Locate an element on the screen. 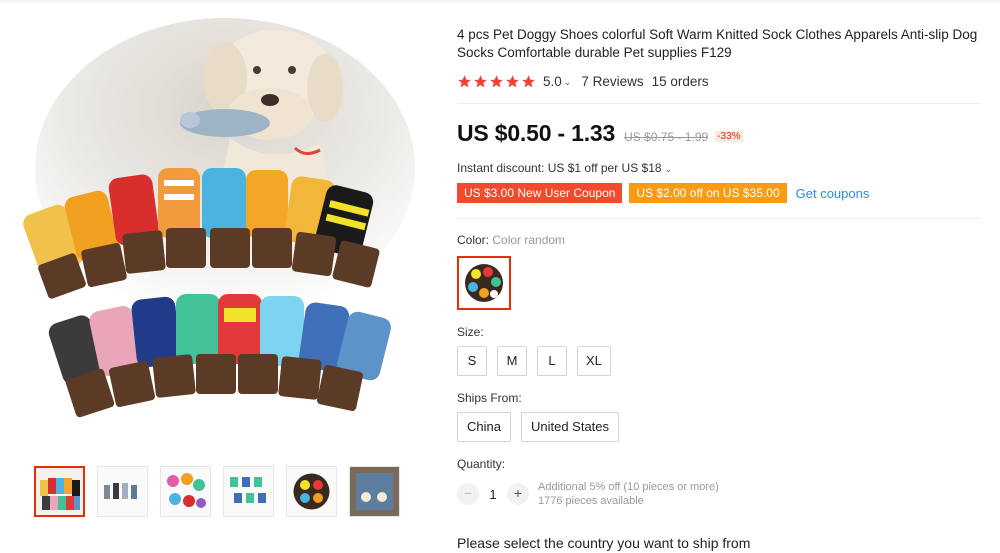 Image resolution: width=1000 pixels, height=553 pixels. rating-value: 5.0 is located at coordinates (552, 81).